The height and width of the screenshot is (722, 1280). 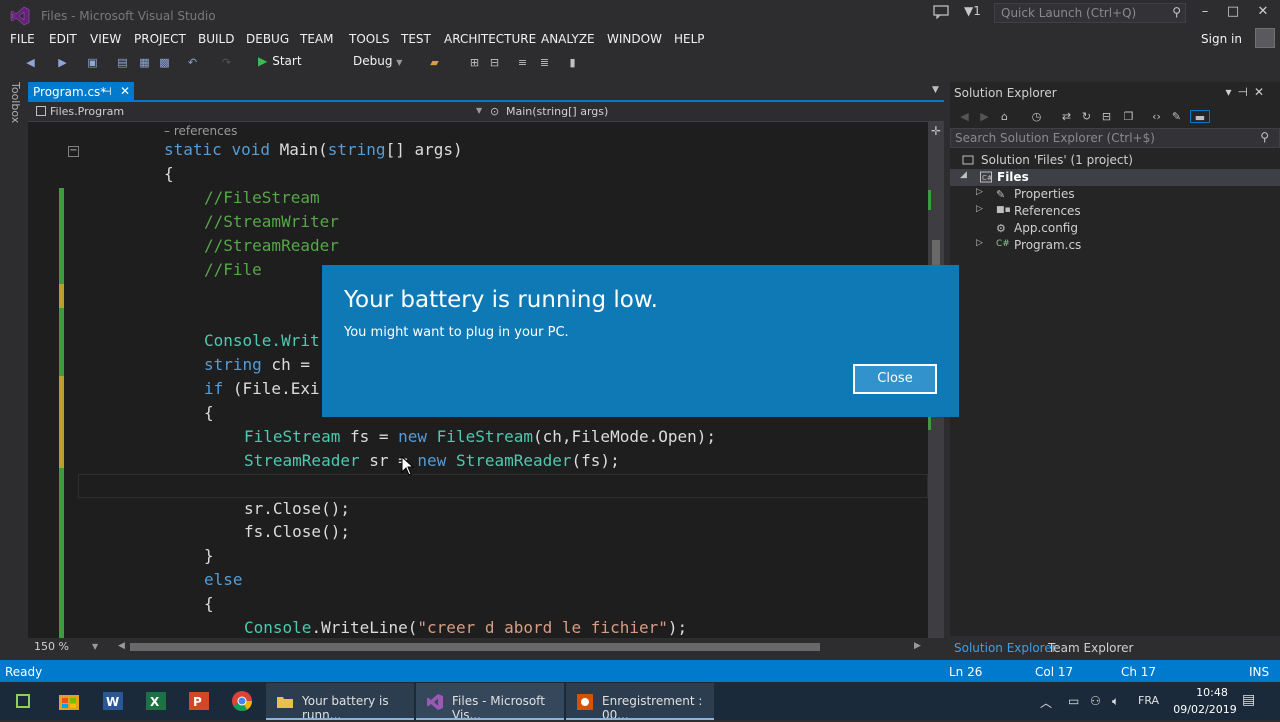 I want to click on minimize-button: –, so click(x=1205, y=13).